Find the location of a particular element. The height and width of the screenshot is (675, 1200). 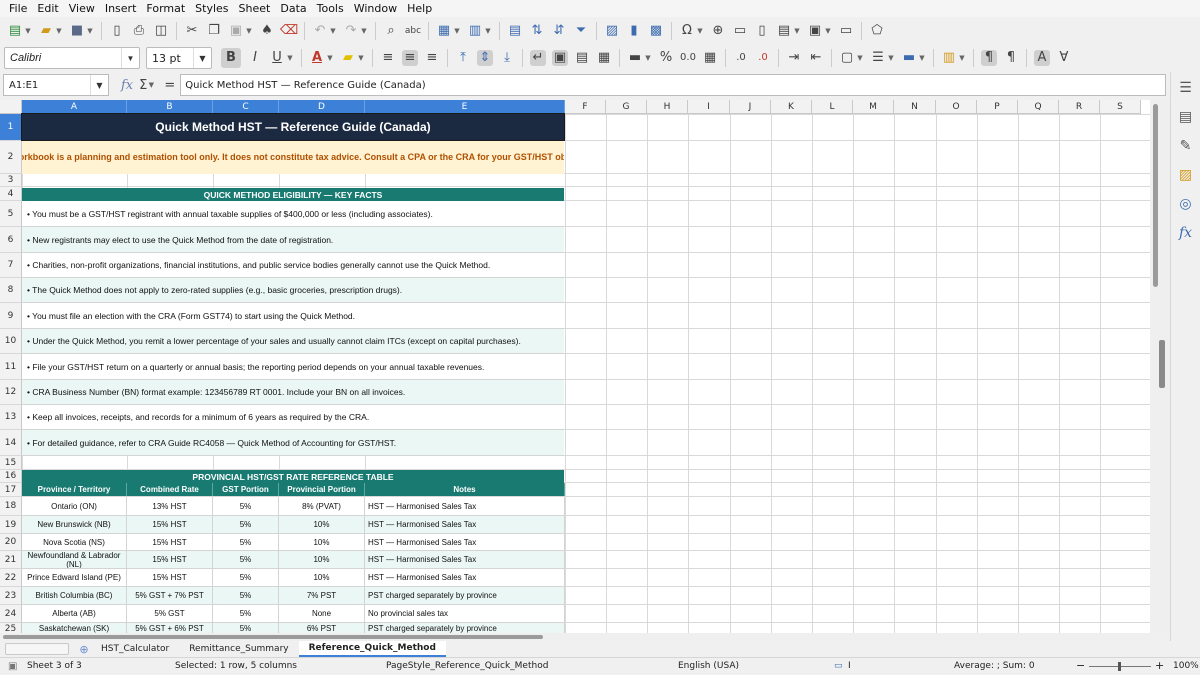

menu-help: Help is located at coordinates (419, 8).